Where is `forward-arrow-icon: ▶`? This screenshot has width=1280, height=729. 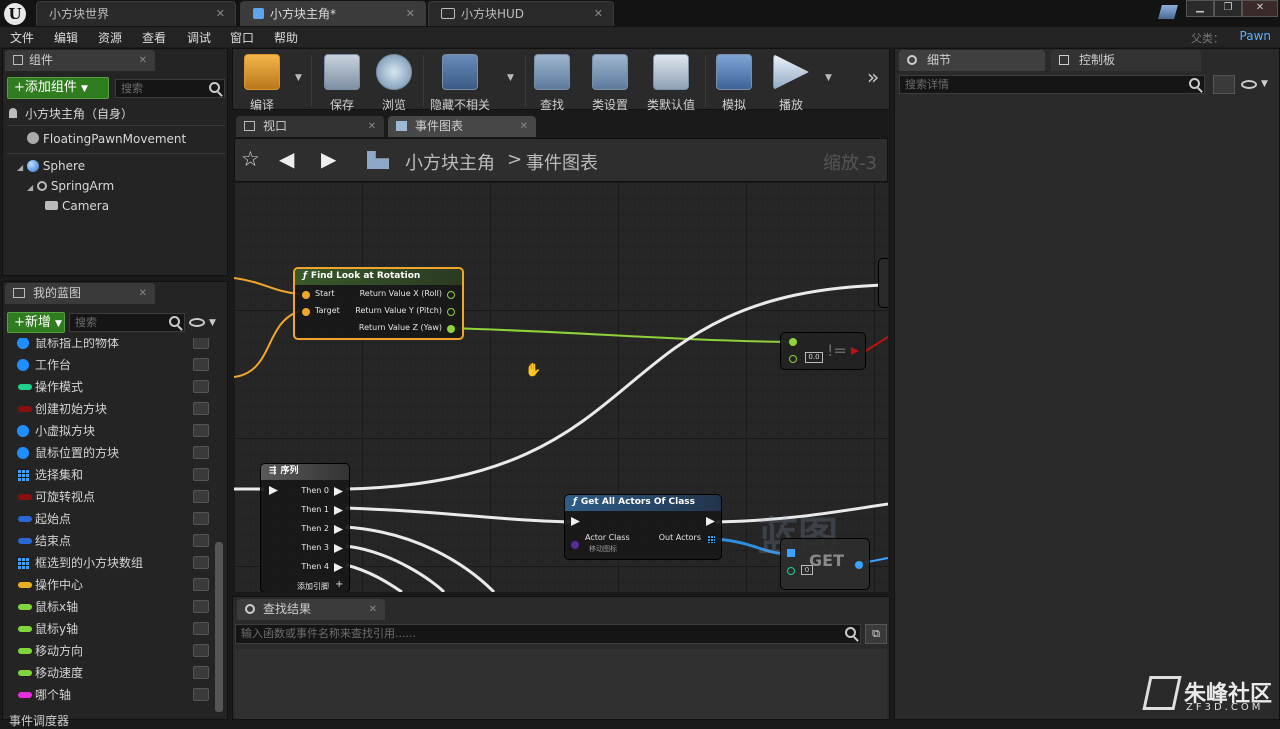 forward-arrow-icon: ▶ is located at coordinates (328, 159).